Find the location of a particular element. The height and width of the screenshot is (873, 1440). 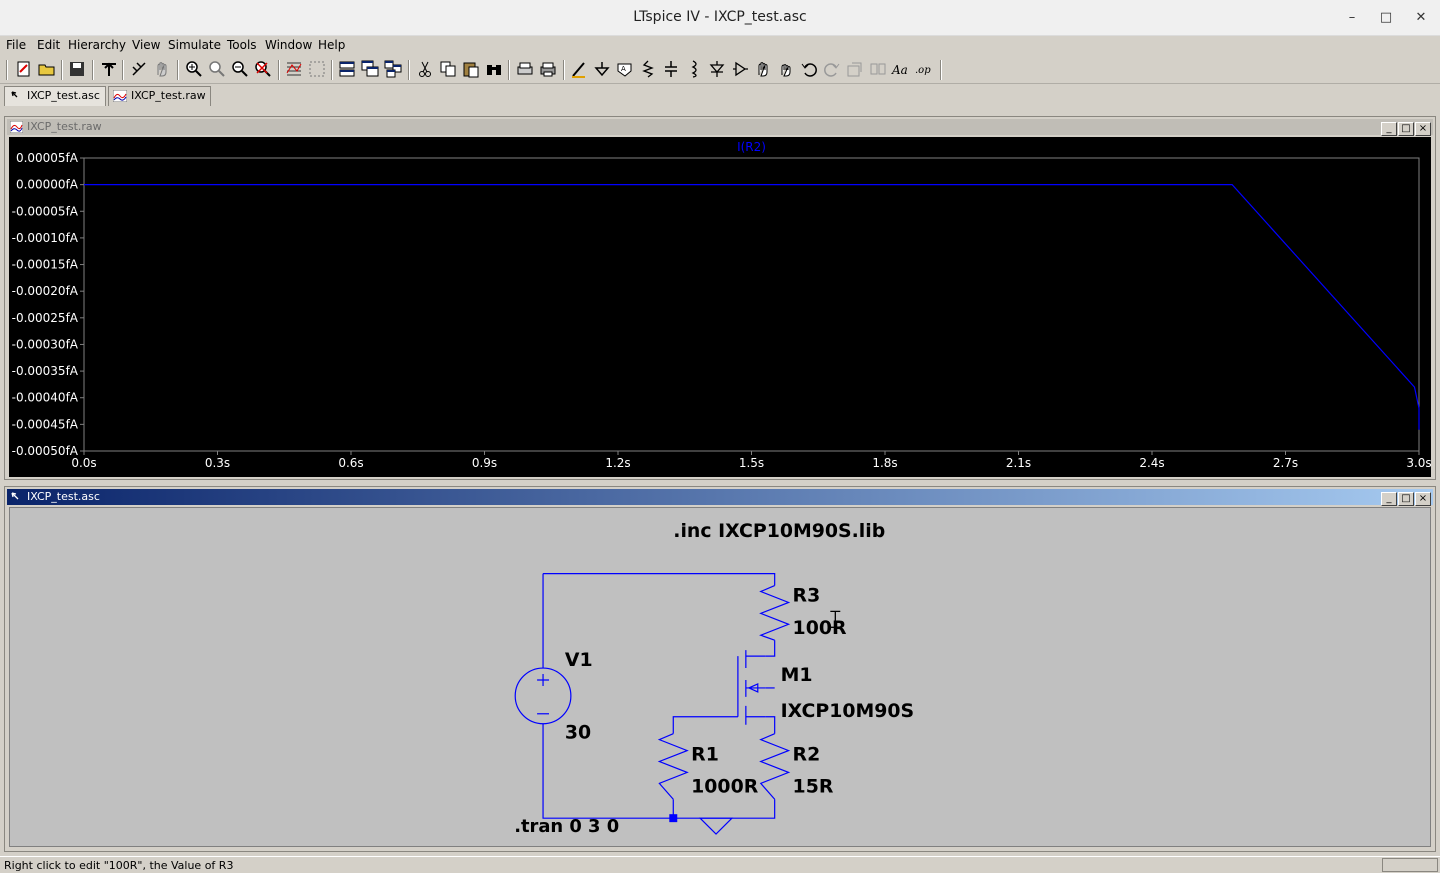

y-tick-label: 0.00000fA is located at coordinates (47, 185).